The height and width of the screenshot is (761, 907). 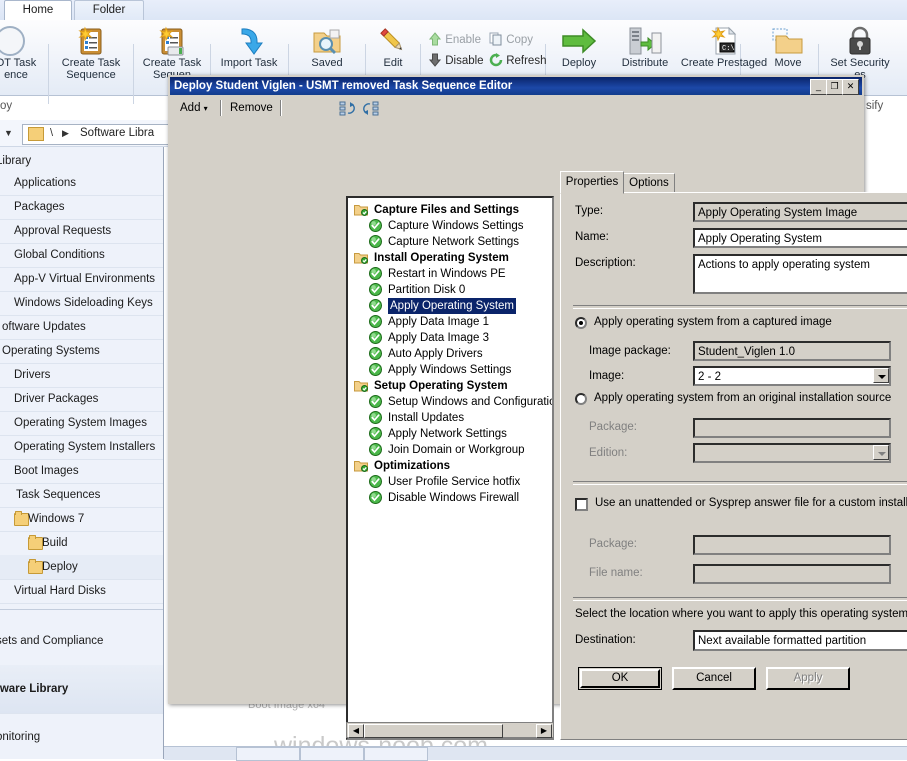 What do you see at coordinates (81, 279) in the screenshot?
I see `nav-item: App-V Virtual Environments` at bounding box center [81, 279].